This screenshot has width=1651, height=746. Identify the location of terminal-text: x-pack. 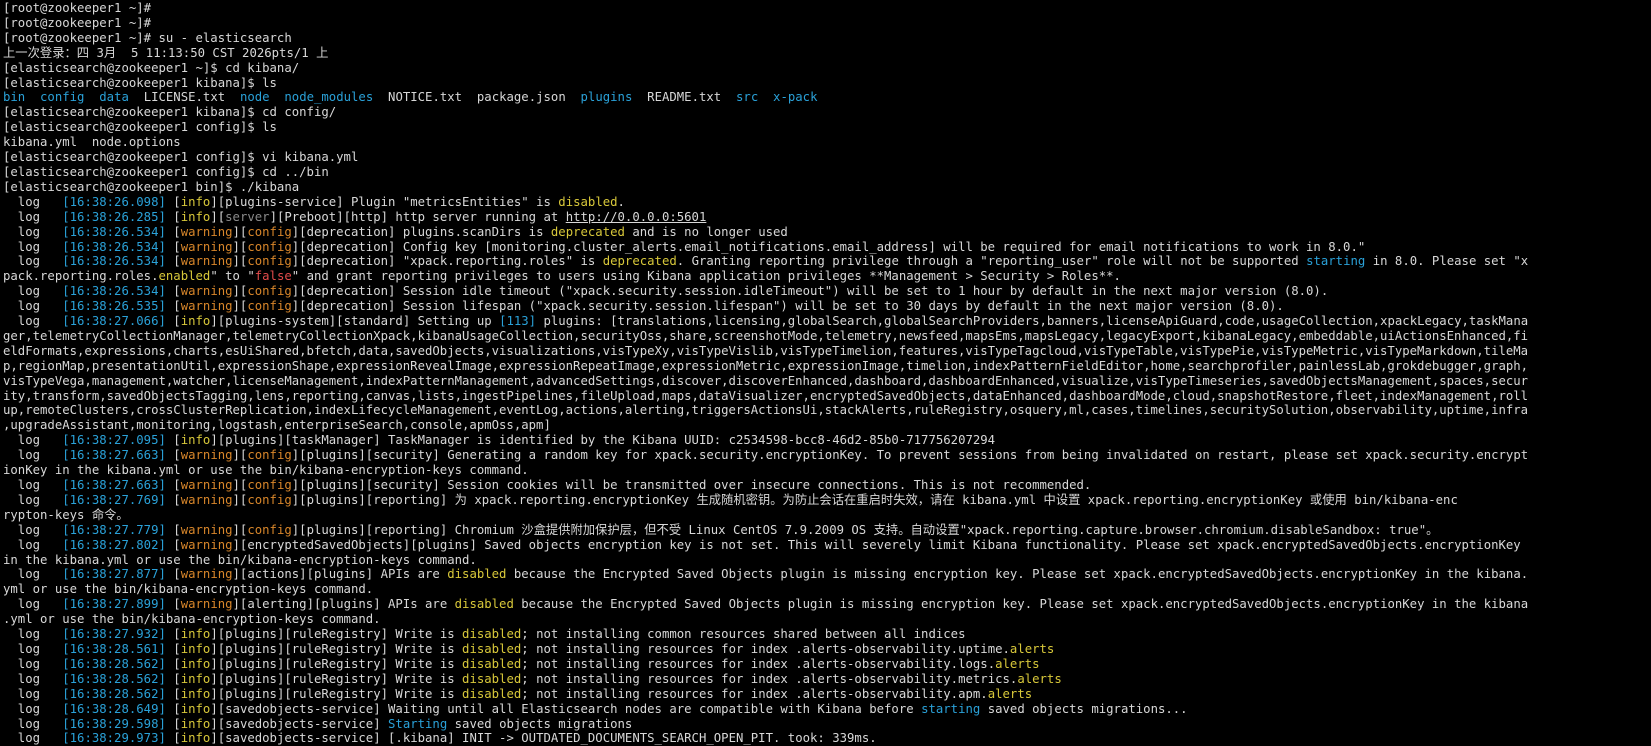
(795, 97).